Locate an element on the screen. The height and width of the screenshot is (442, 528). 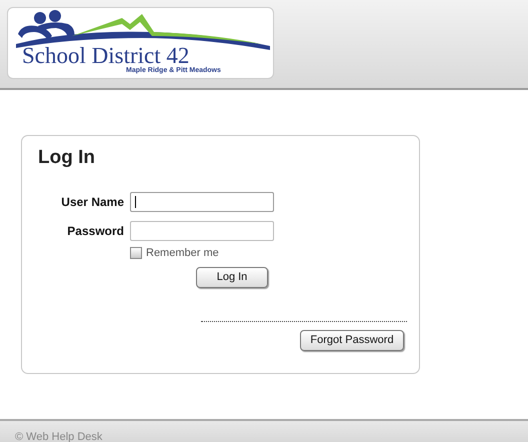
remember-label: Remember me is located at coordinates (182, 253).